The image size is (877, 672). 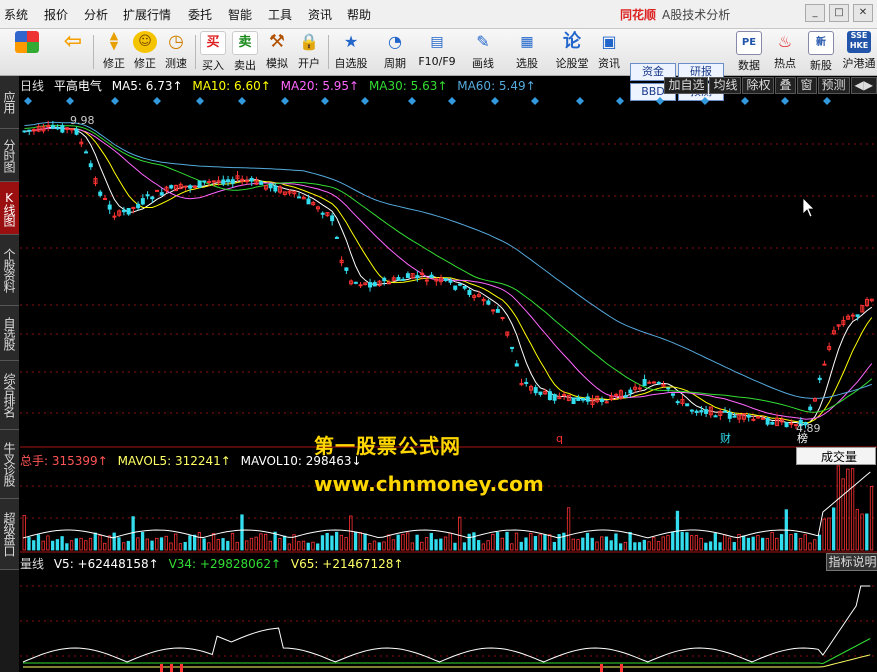 What do you see at coordinates (806, 85) in the screenshot?
I see `window-button: 窗` at bounding box center [806, 85].